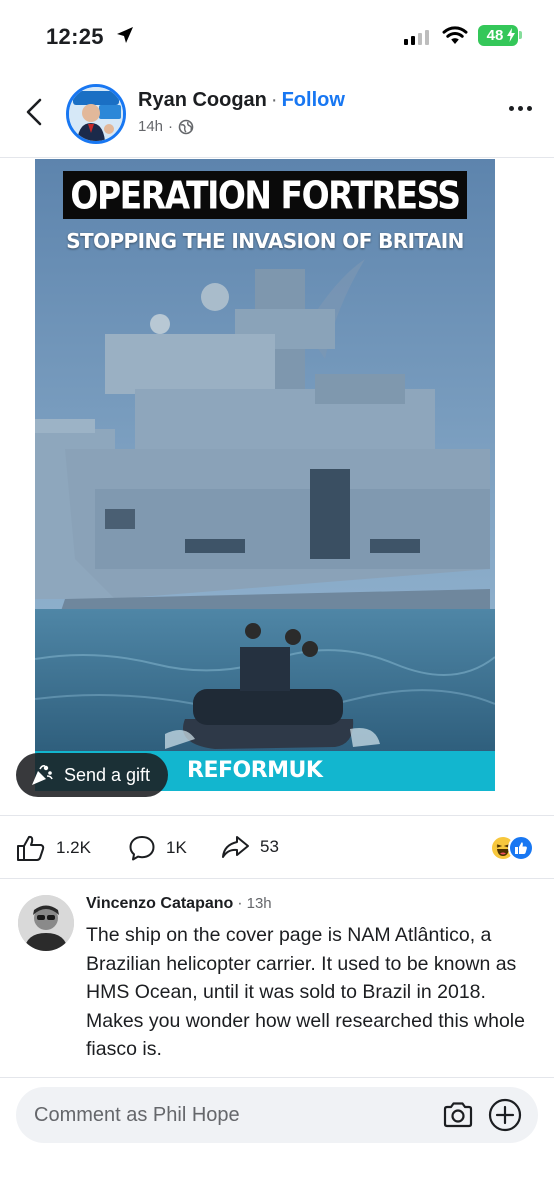 The image size is (554, 1200). What do you see at coordinates (73, 847) in the screenshot?
I see `like-count: 1.2K` at bounding box center [73, 847].